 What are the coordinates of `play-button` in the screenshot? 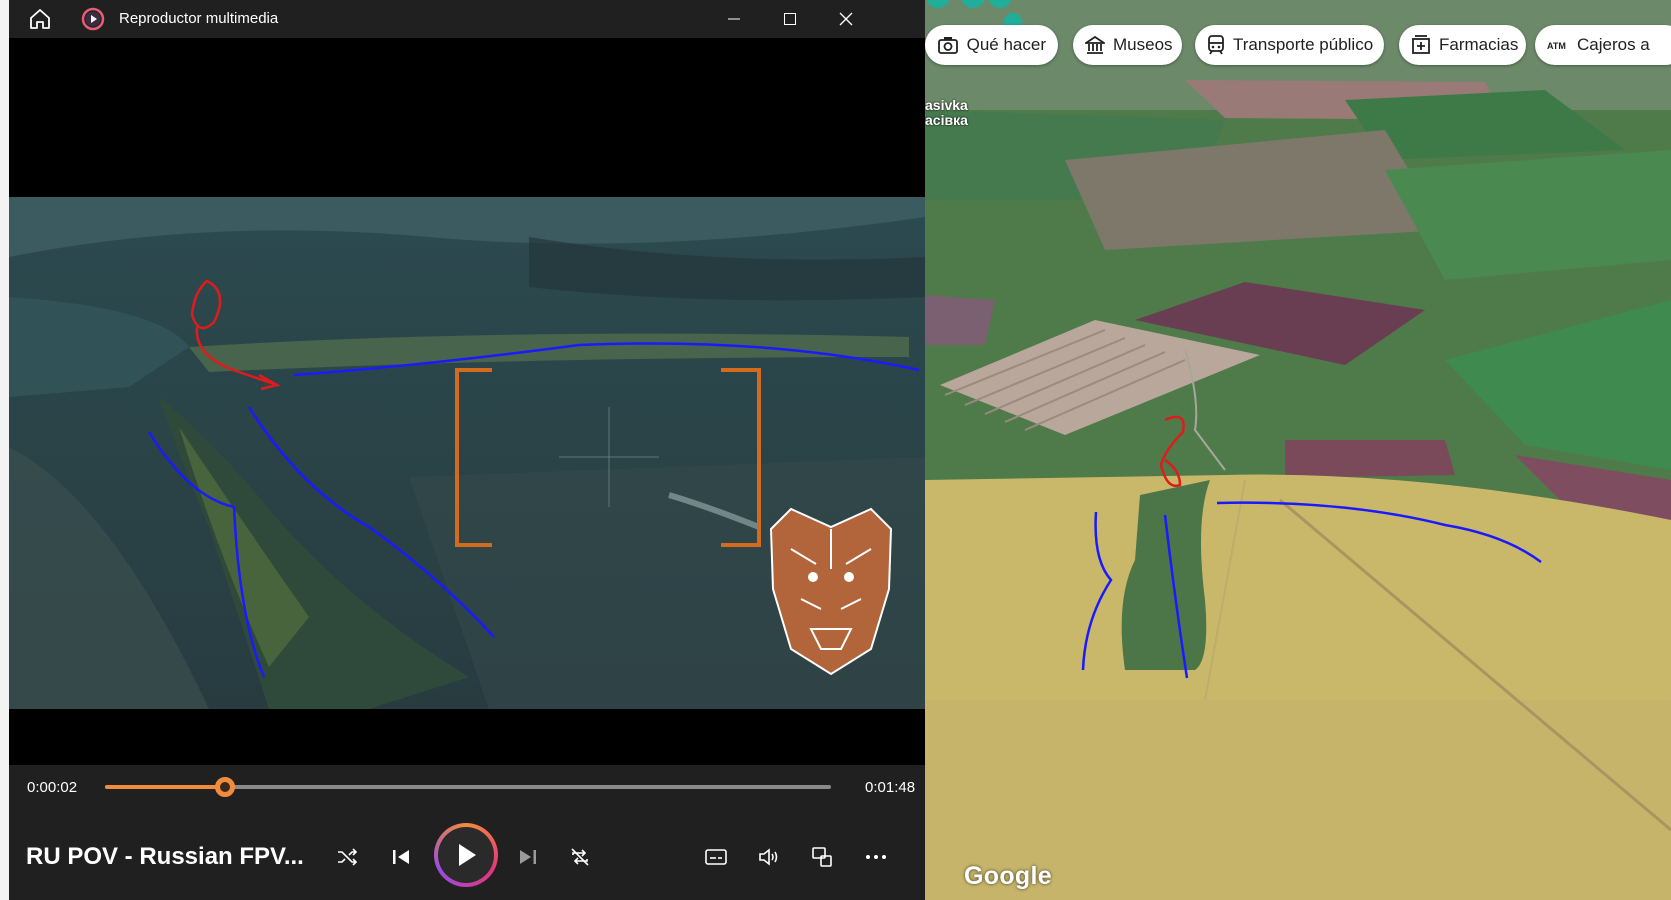 It's located at (466, 855).